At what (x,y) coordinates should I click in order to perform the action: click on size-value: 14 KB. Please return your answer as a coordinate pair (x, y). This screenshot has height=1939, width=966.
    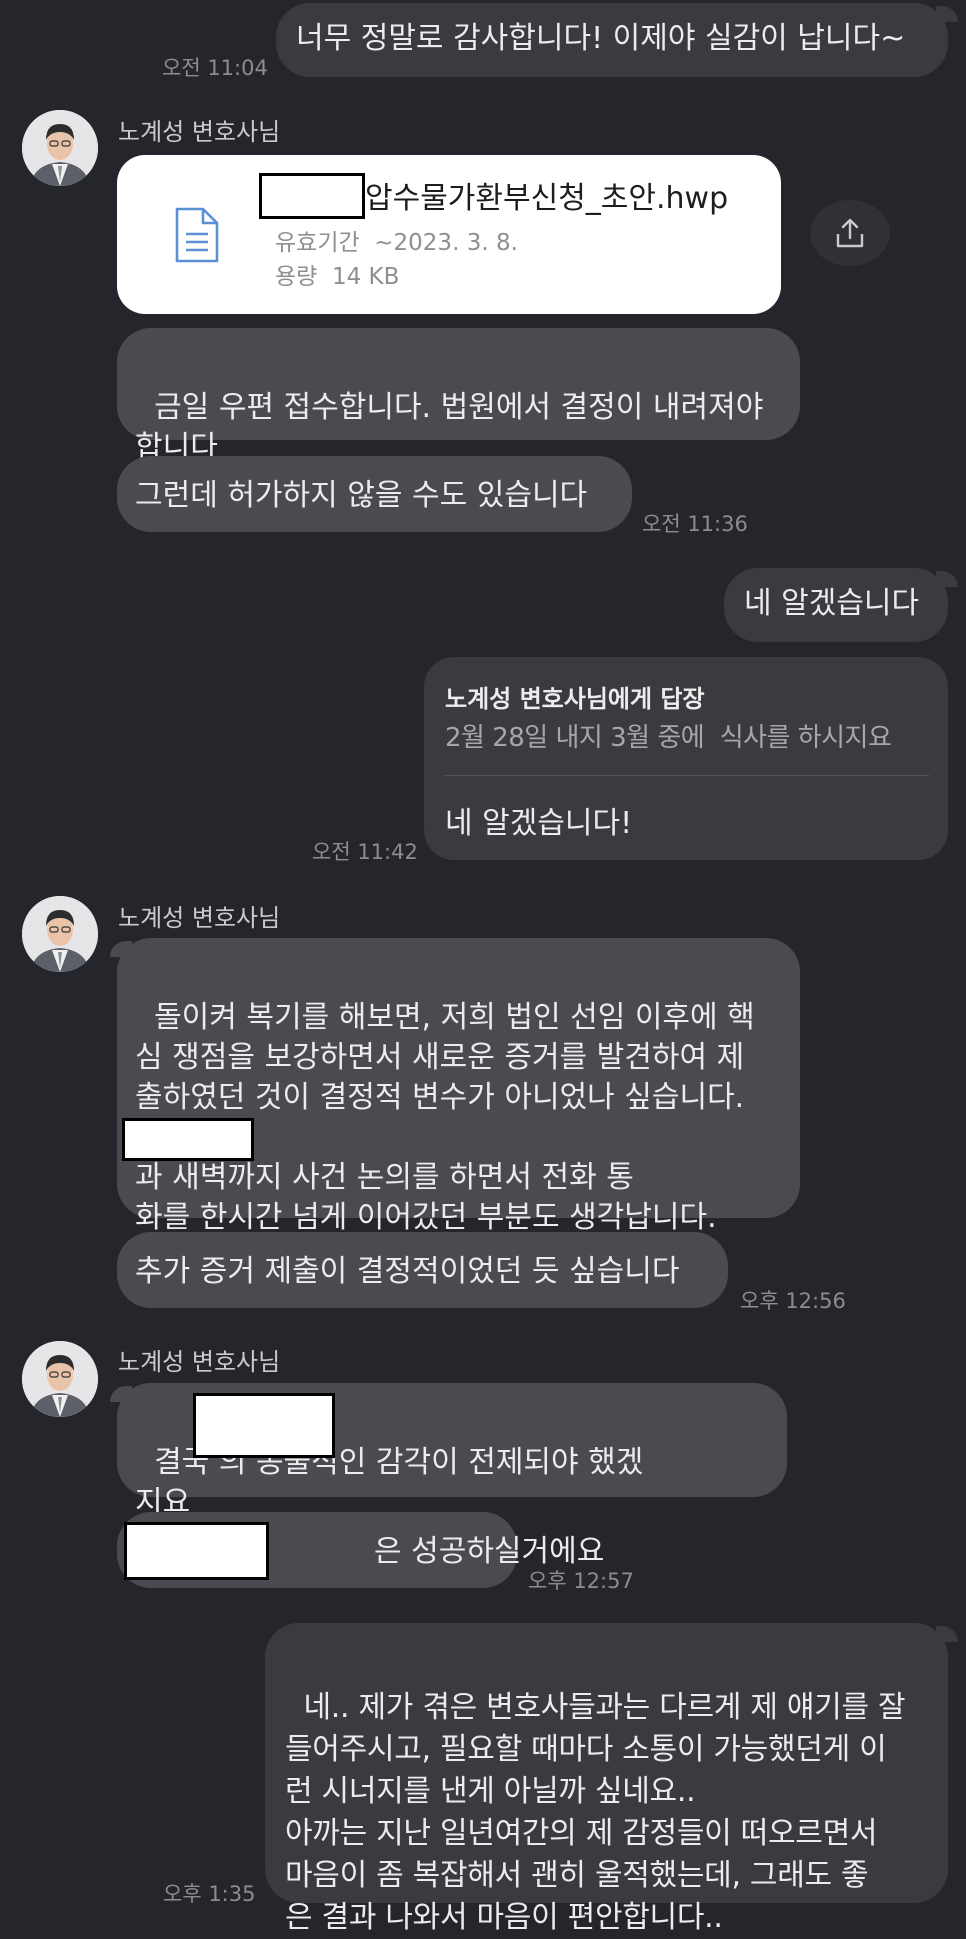
    Looking at the image, I should click on (365, 277).